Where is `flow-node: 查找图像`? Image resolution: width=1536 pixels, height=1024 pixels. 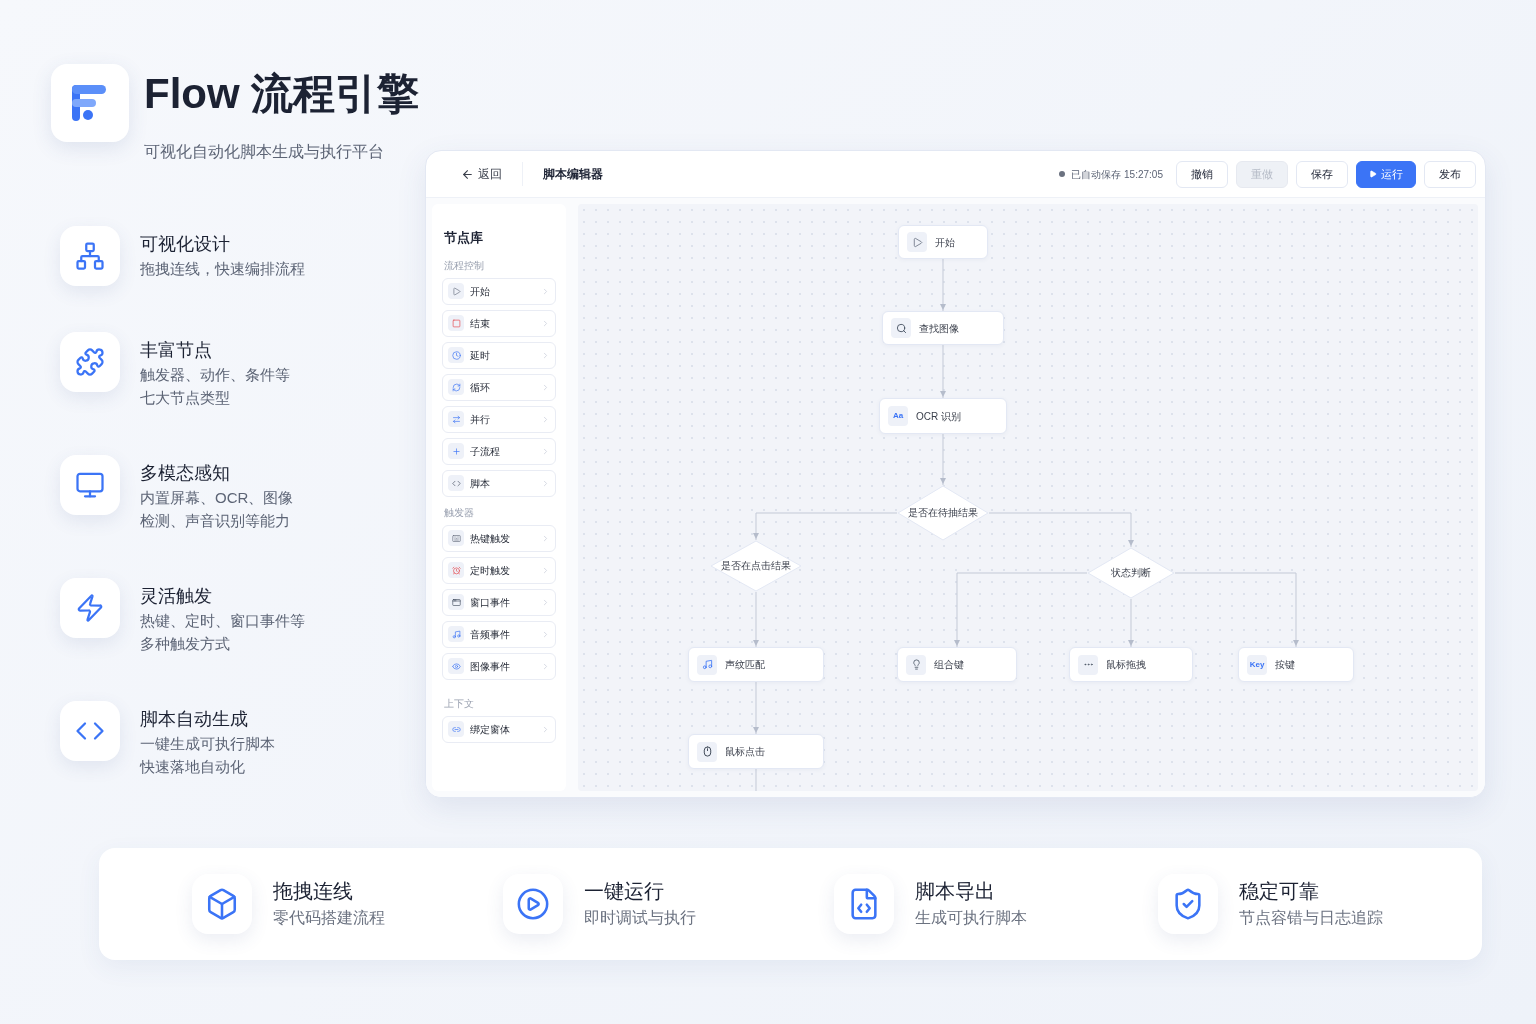 flow-node: 查找图像 is located at coordinates (943, 328).